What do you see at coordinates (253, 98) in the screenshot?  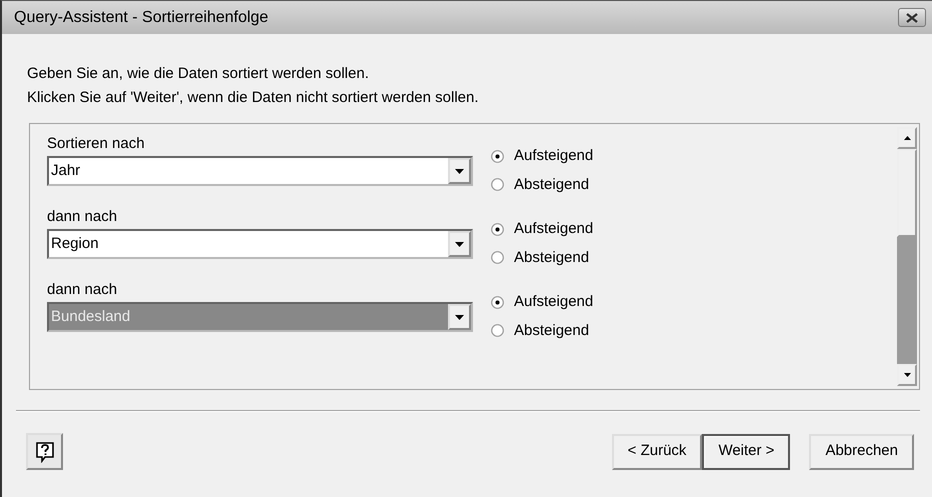 I see `instruction-text: Klicken Sie auf 'Weiter', wenn die Daten nicht sortiert werden sollen.` at bounding box center [253, 98].